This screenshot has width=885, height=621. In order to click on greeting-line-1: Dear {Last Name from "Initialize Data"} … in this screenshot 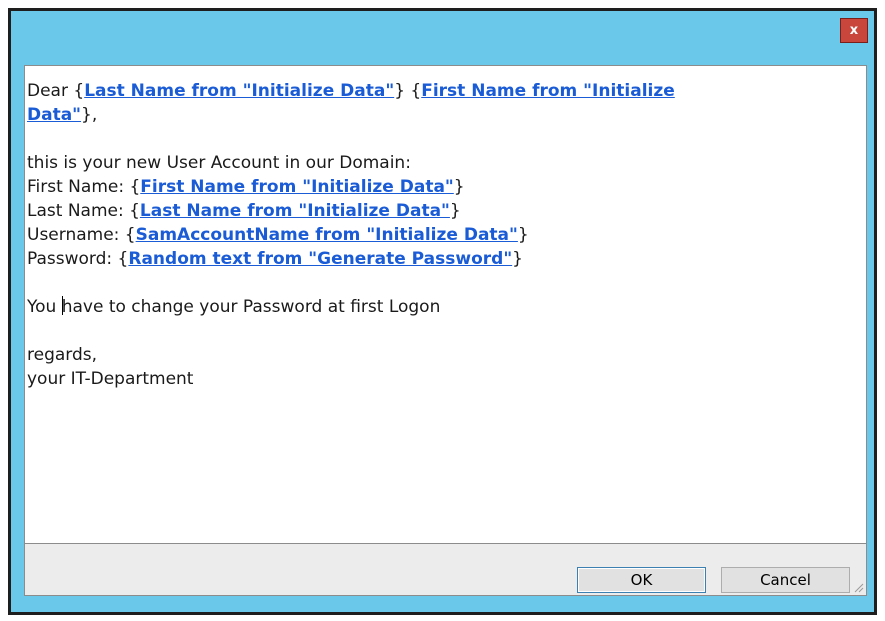, I will do `click(446, 91)`.